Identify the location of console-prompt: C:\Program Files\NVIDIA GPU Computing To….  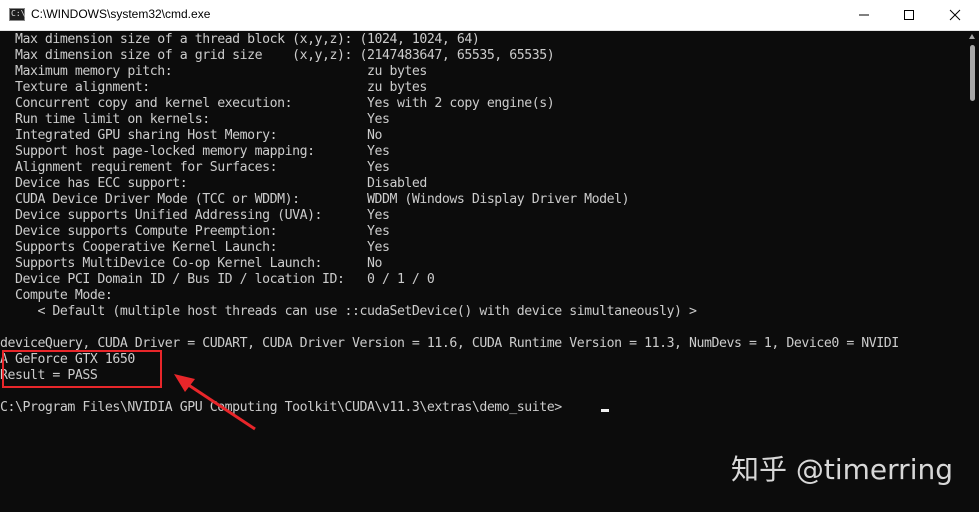
(281, 407).